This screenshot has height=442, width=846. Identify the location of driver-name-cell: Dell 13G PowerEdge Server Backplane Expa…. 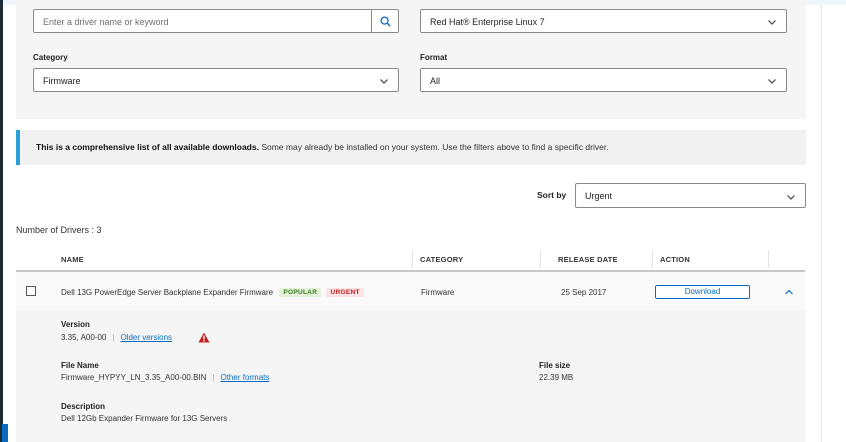
(212, 292).